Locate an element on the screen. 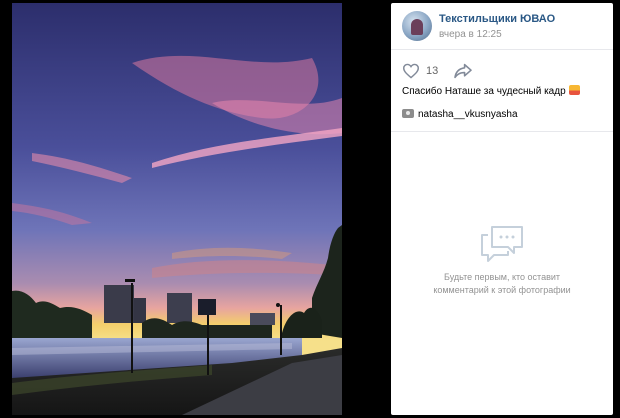  heart-icon is located at coordinates (411, 71).